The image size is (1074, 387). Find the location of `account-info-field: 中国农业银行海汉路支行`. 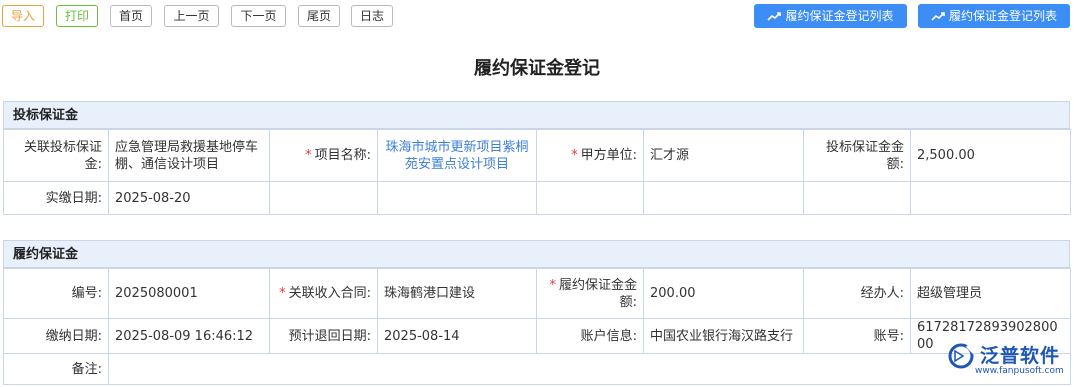

account-info-field: 中国农业银行海汉路支行 is located at coordinates (723, 336).